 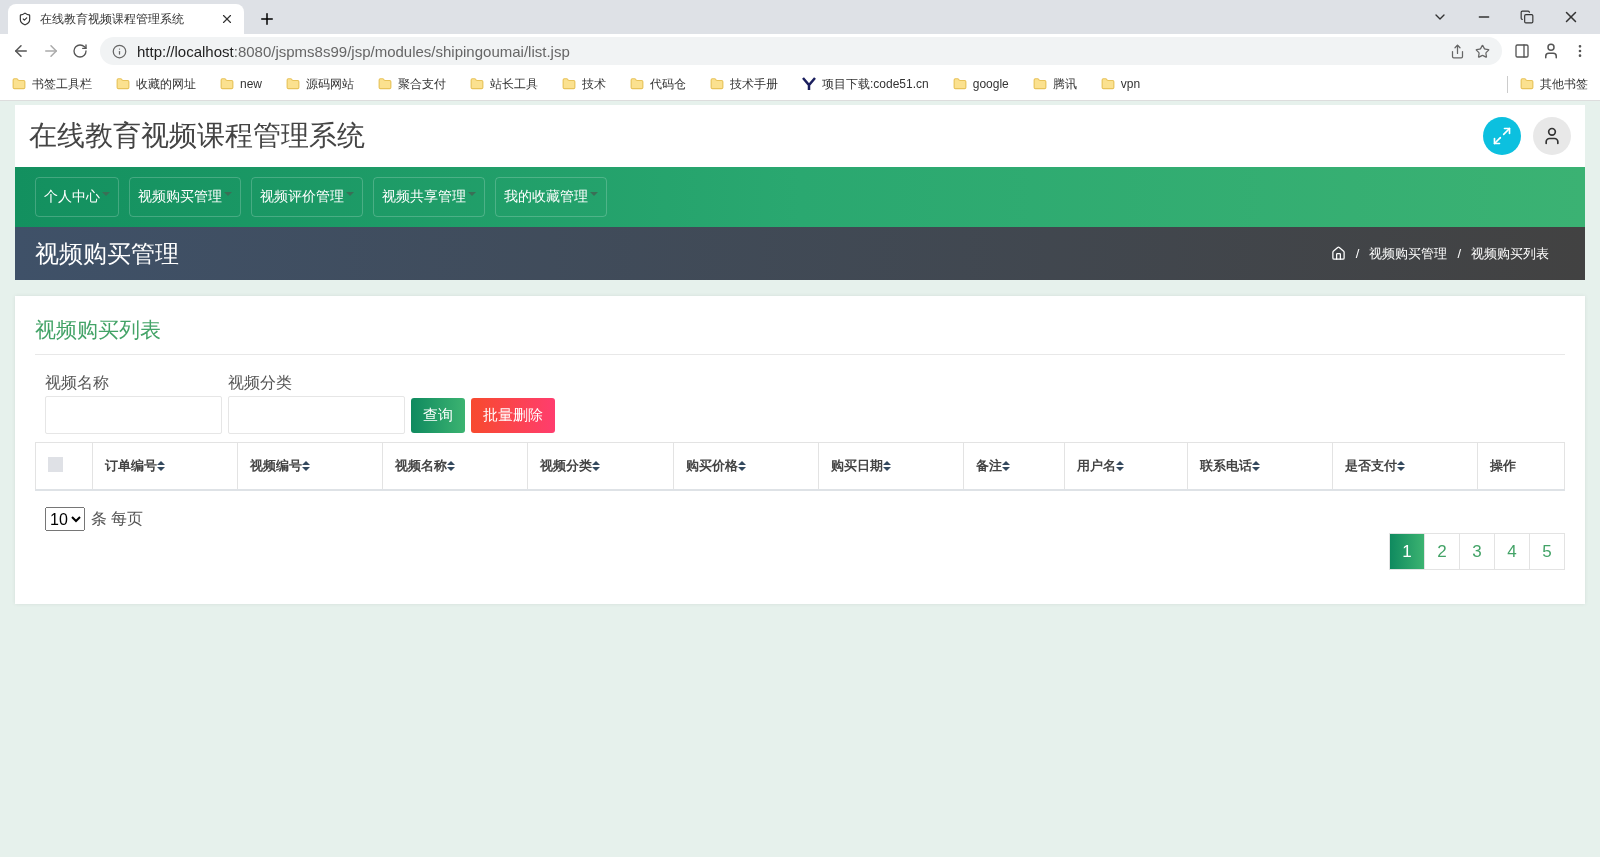 I want to click on bookmark-item: 技术, so click(x=584, y=84).